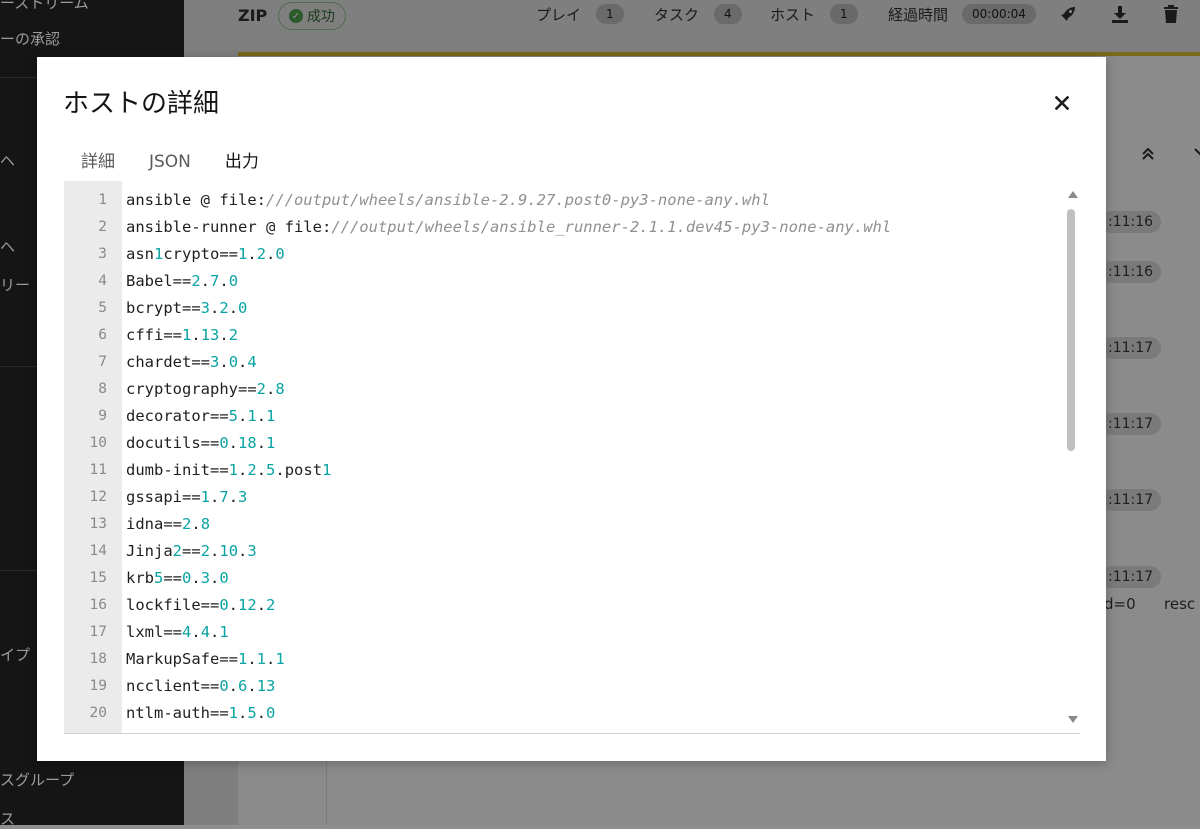 Image resolution: width=1200 pixels, height=829 pixels. I want to click on line-number: 2, so click(102, 227).